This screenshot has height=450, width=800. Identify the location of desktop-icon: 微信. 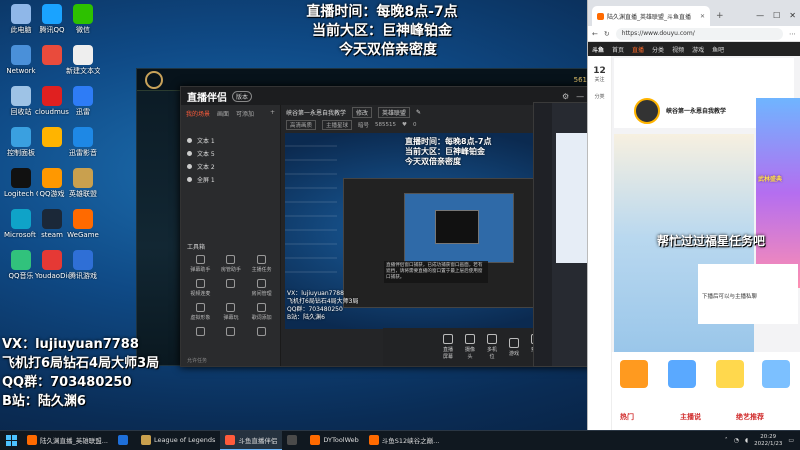
(83, 19).